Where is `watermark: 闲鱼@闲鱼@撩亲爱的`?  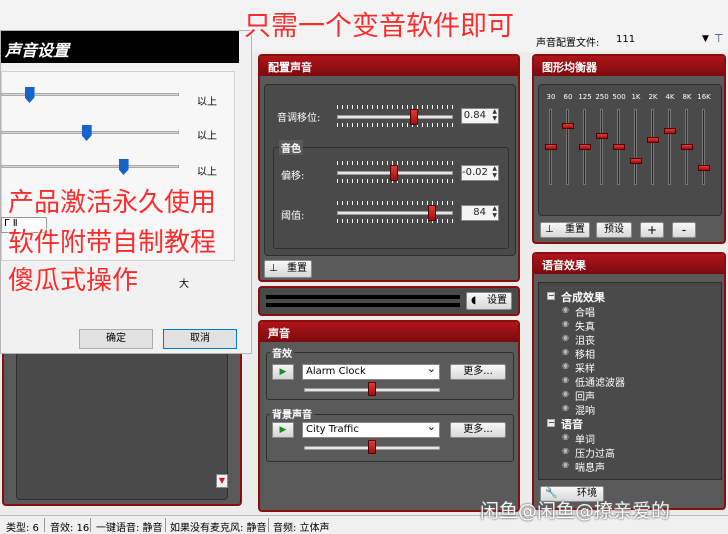
watermark: 闲鱼@闲鱼@撩亲爱的 is located at coordinates (575, 511).